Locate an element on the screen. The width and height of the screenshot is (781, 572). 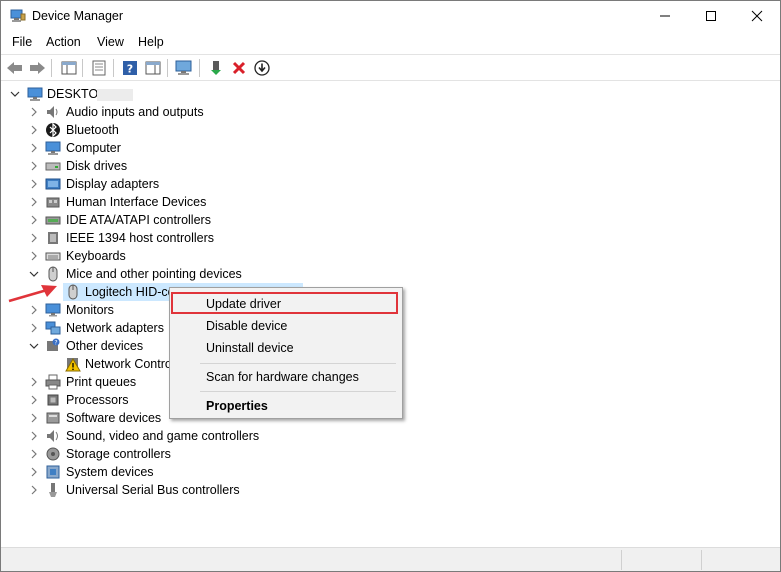
show-hide-tree-button is located at coordinates (69, 68).